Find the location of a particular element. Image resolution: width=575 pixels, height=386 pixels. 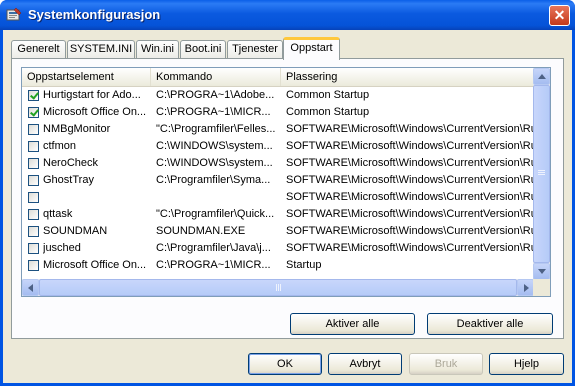

tab-oppstart: Oppstart is located at coordinates (311, 48).